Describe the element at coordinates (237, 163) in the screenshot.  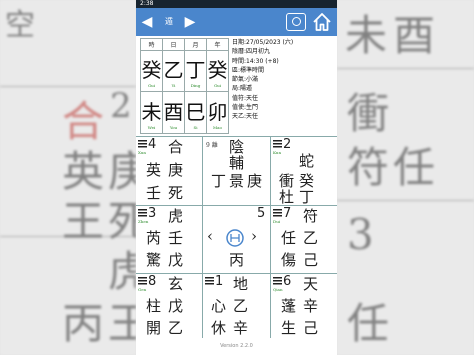
I see `star: 輔` at that location.